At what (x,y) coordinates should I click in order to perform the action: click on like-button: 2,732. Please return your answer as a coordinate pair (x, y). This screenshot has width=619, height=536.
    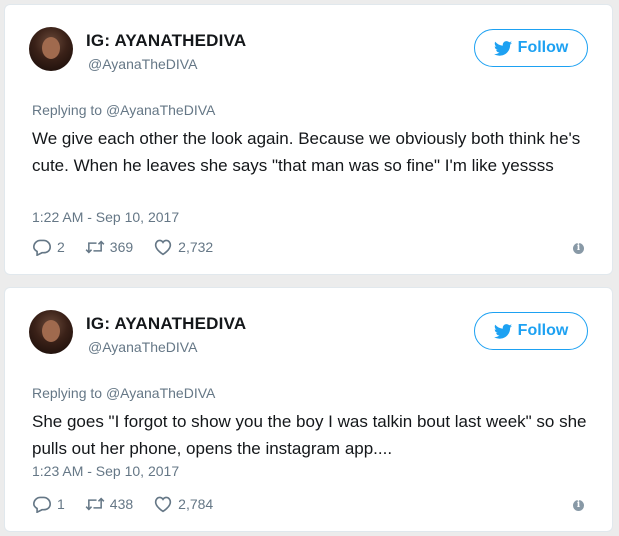
    Looking at the image, I should click on (183, 247).